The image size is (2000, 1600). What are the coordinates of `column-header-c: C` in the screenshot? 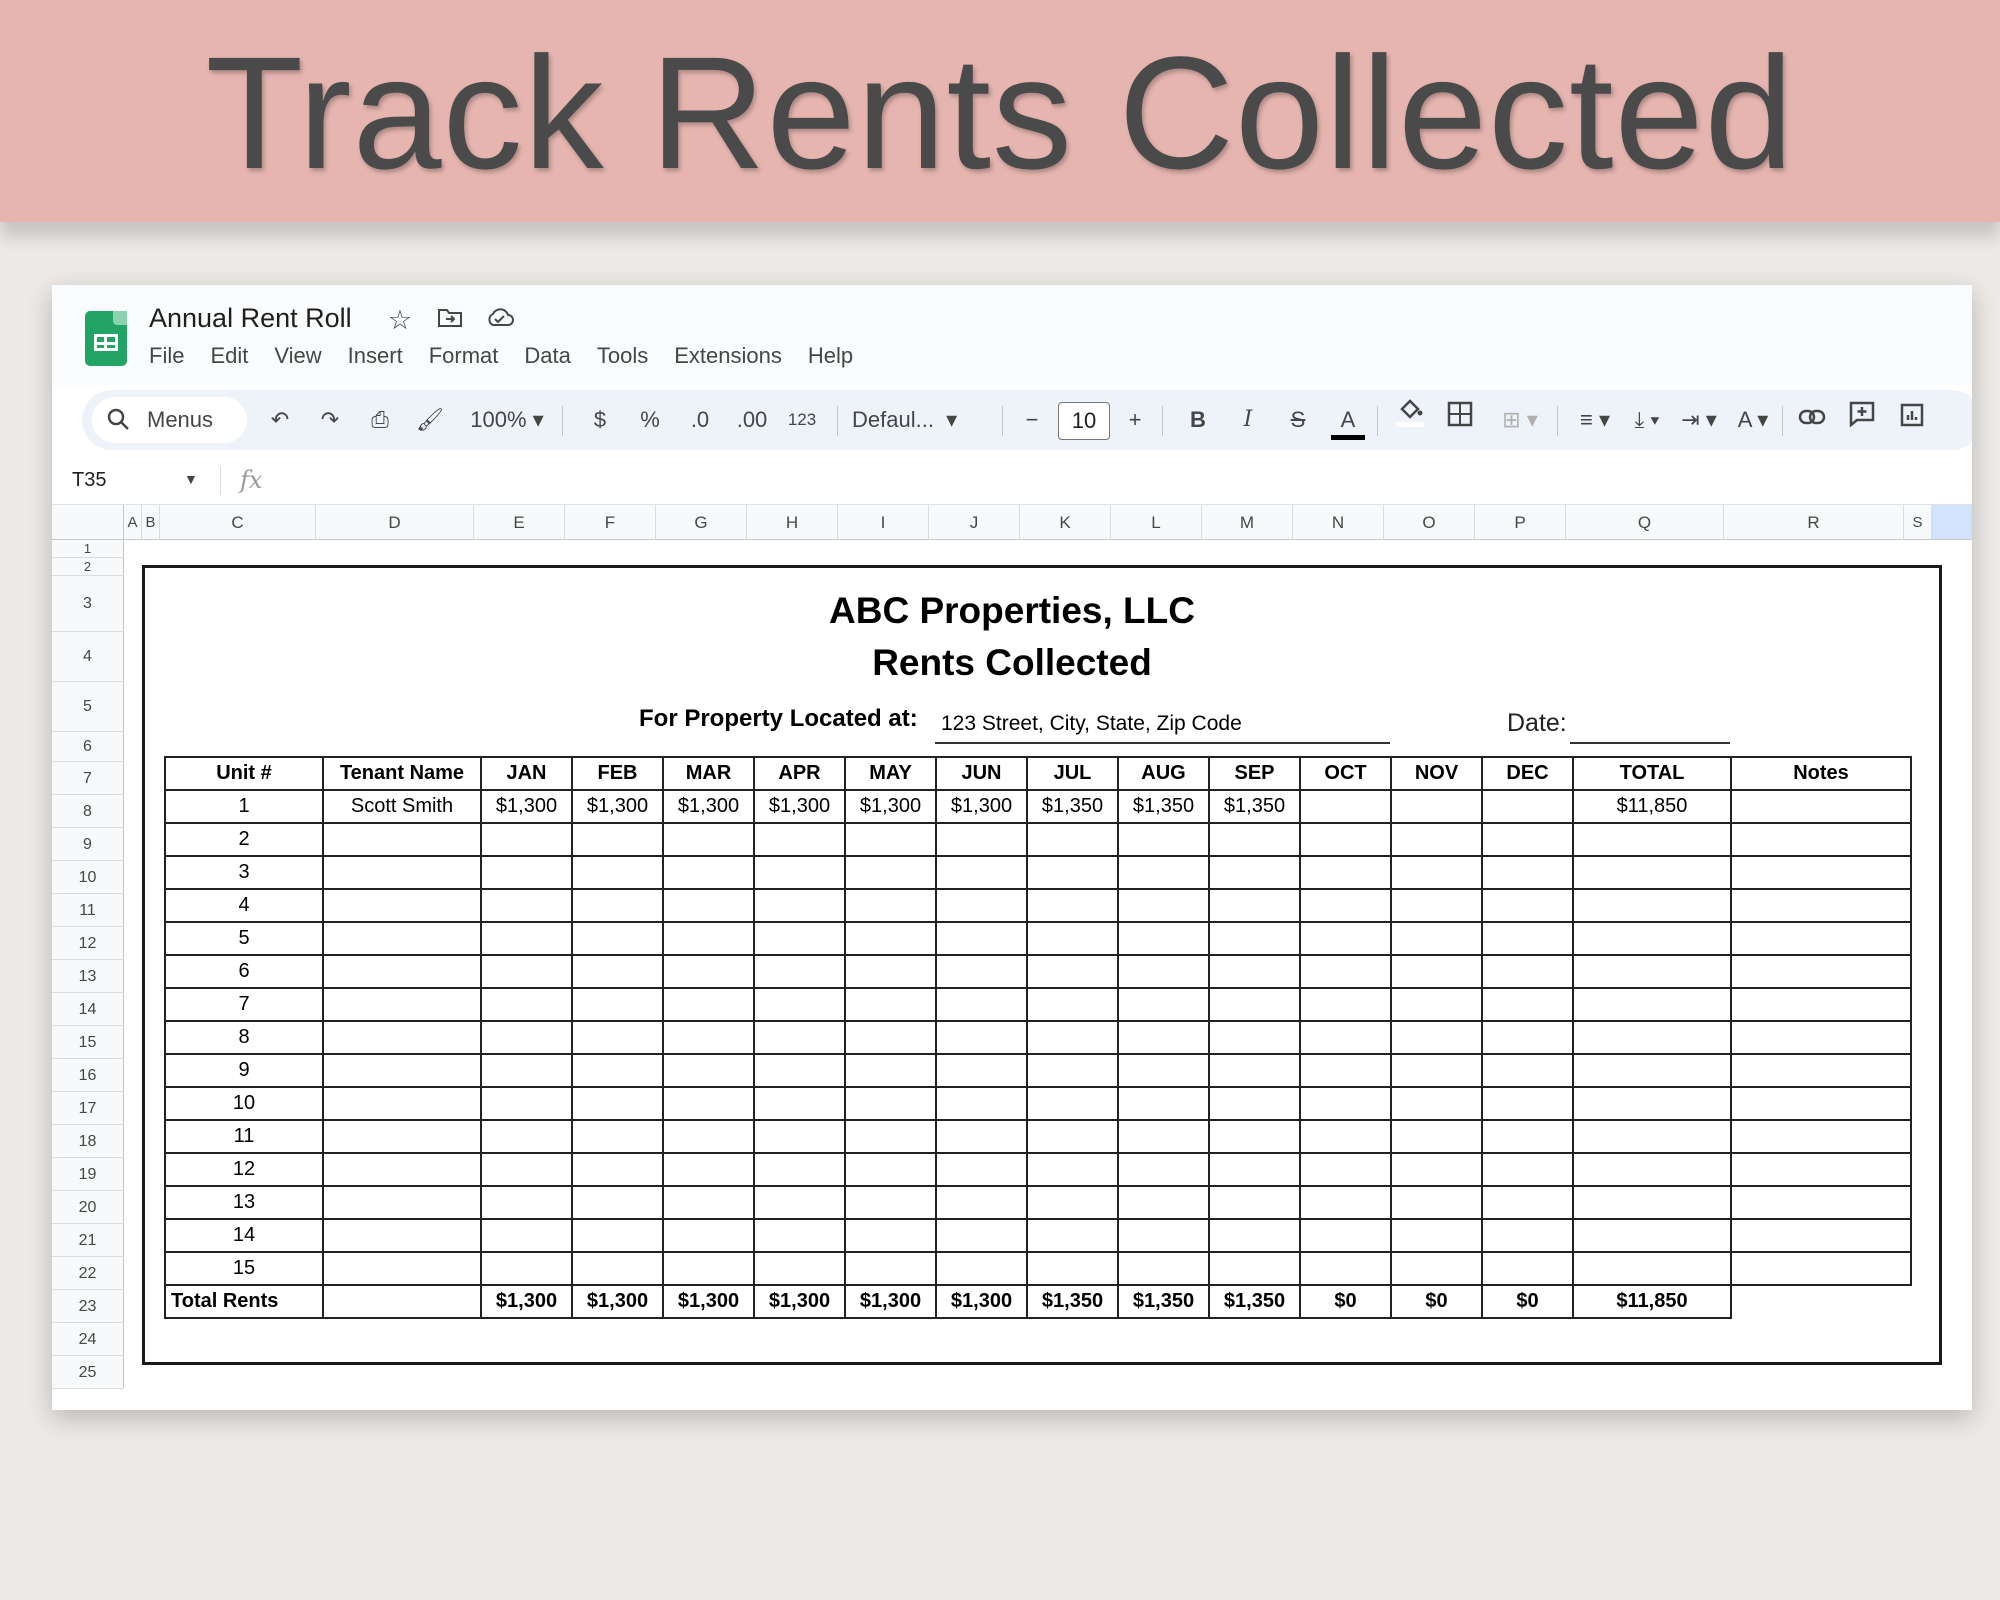 It's located at (238, 522).